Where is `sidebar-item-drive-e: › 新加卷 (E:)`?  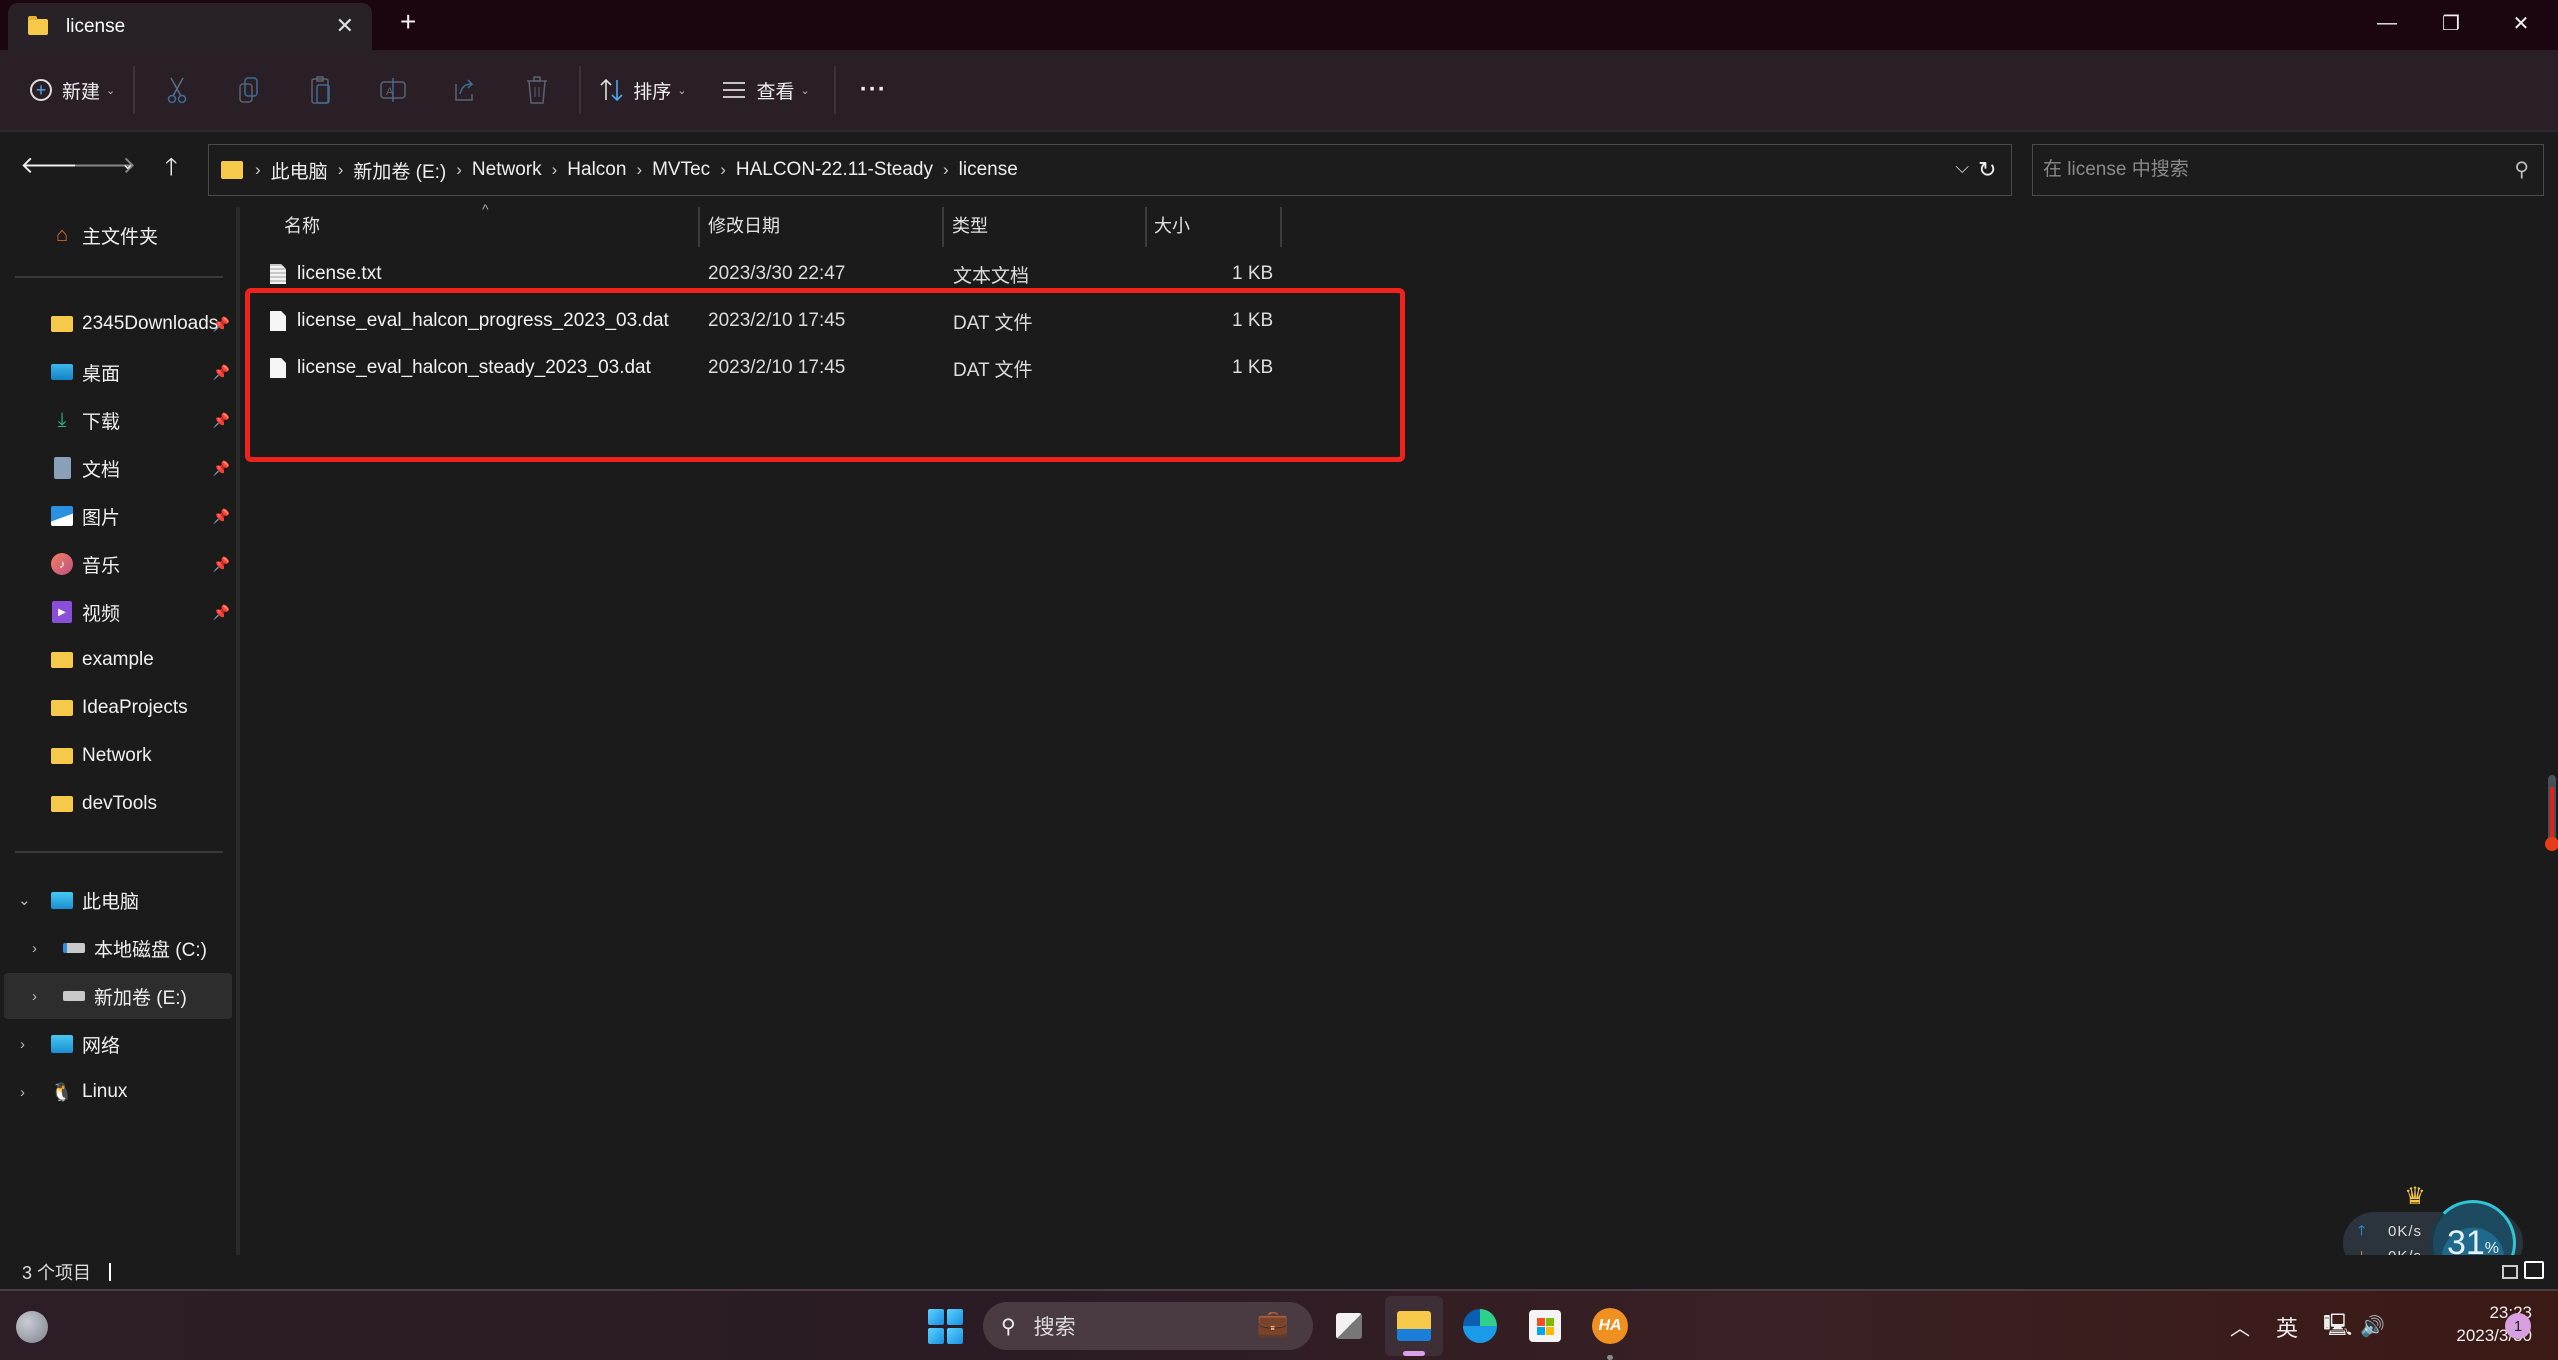 sidebar-item-drive-e: › 新加卷 (E:) is located at coordinates (118, 996).